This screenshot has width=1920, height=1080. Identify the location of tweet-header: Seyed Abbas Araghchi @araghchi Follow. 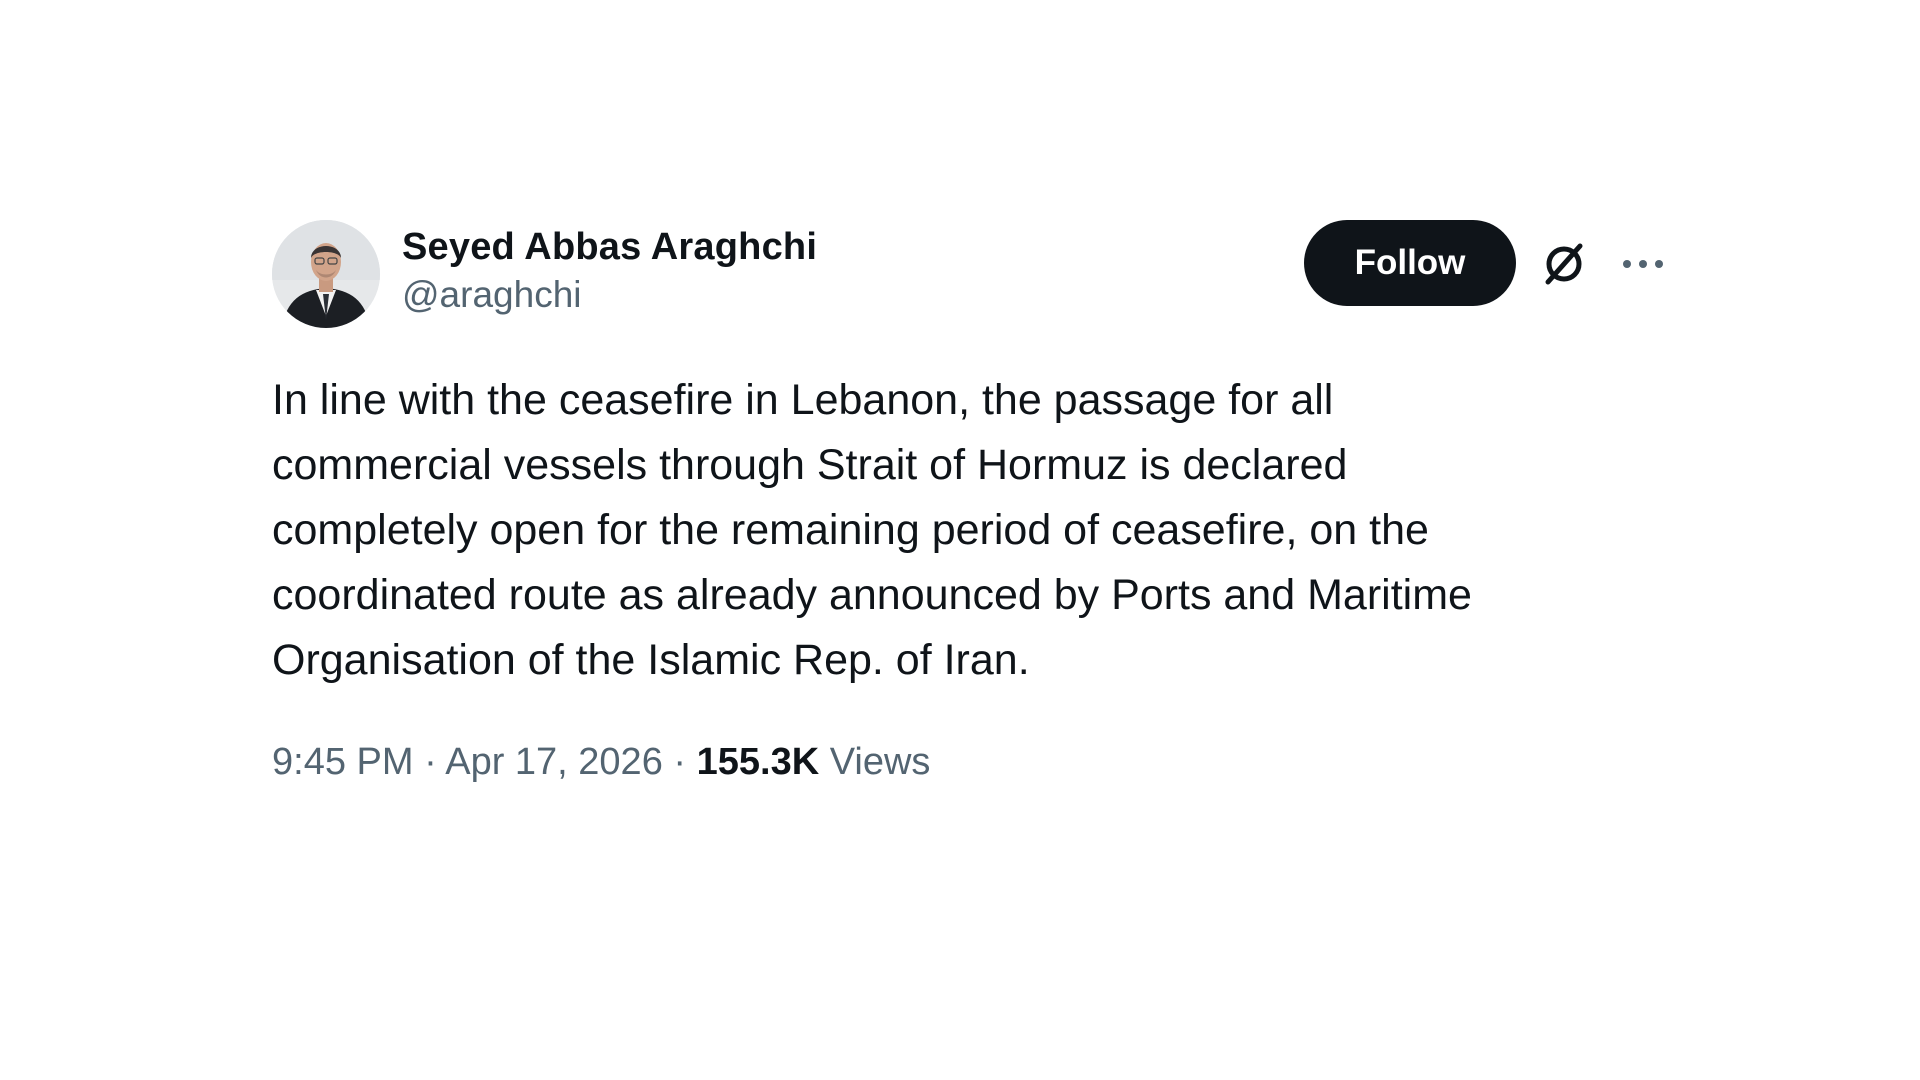
(972, 275).